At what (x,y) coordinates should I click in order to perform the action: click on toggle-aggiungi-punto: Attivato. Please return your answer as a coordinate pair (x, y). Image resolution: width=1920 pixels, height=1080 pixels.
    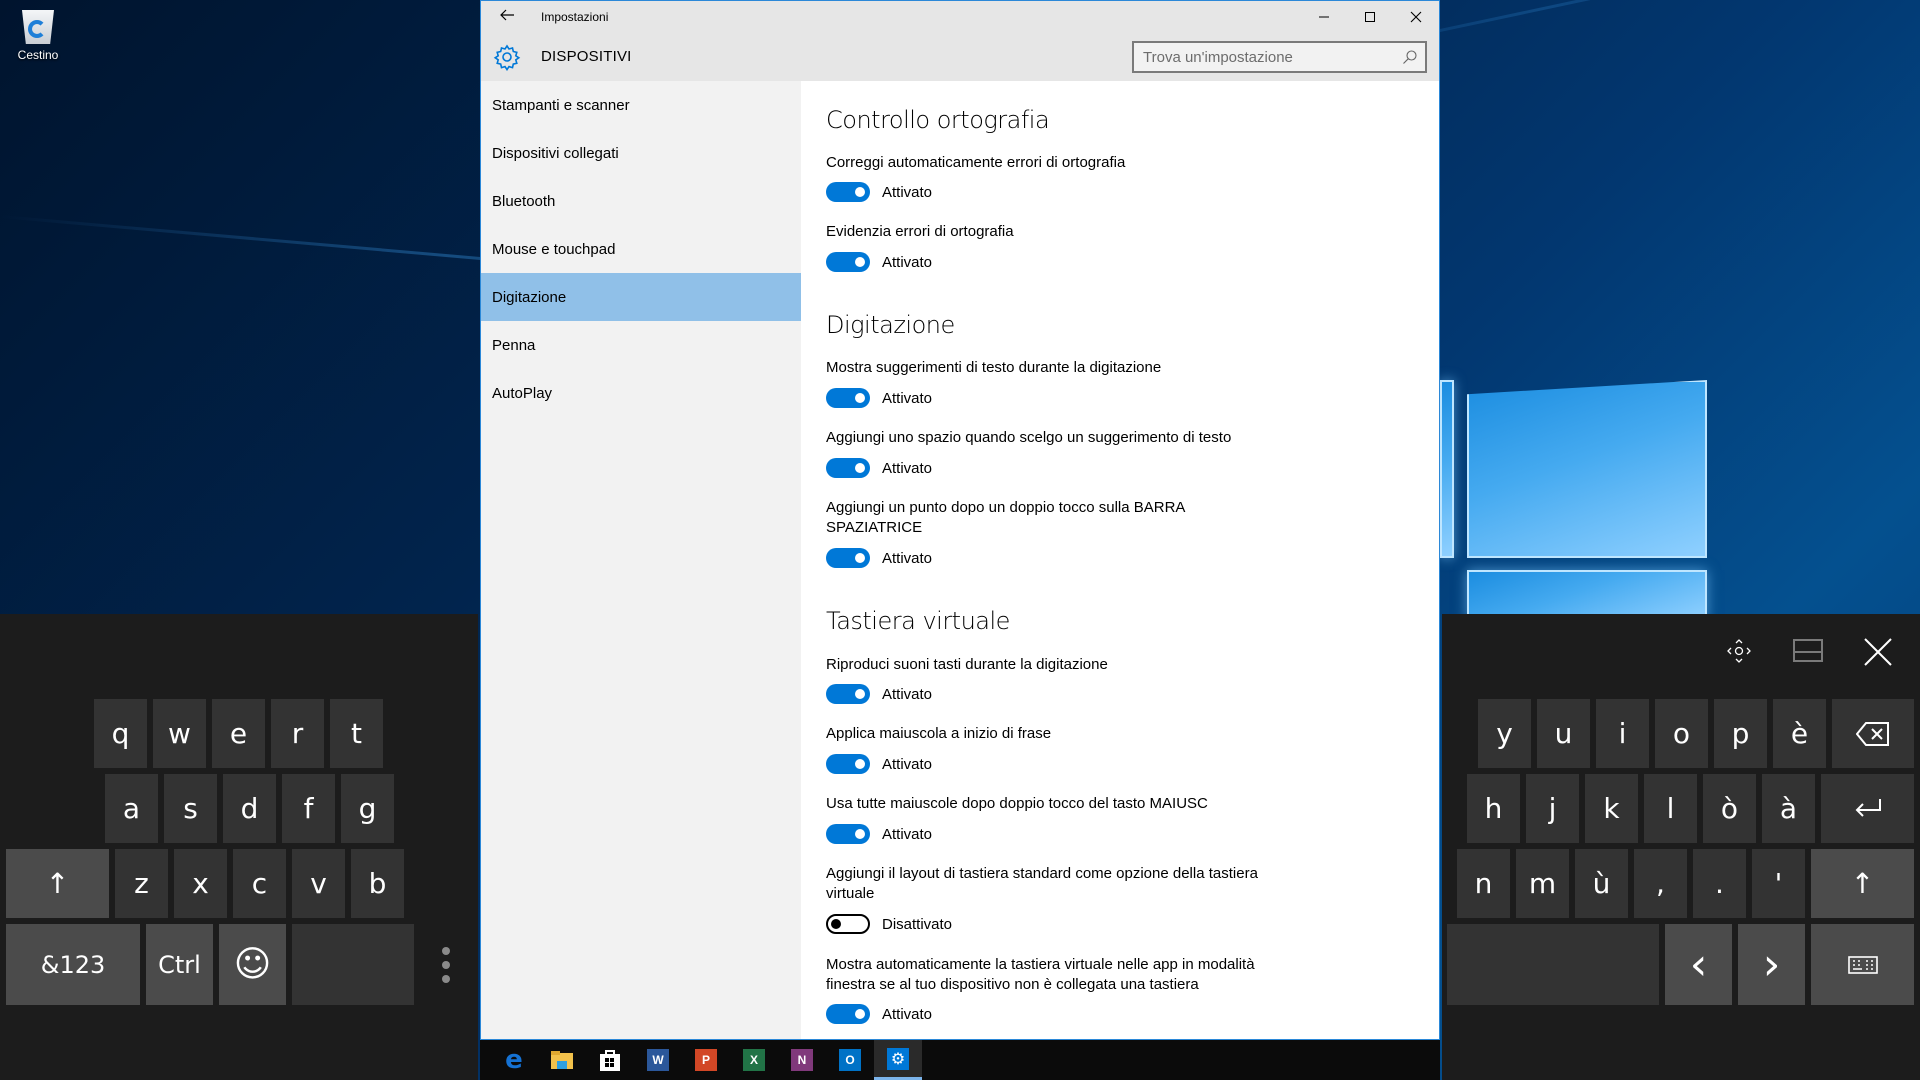
    Looking at the image, I should click on (879, 558).